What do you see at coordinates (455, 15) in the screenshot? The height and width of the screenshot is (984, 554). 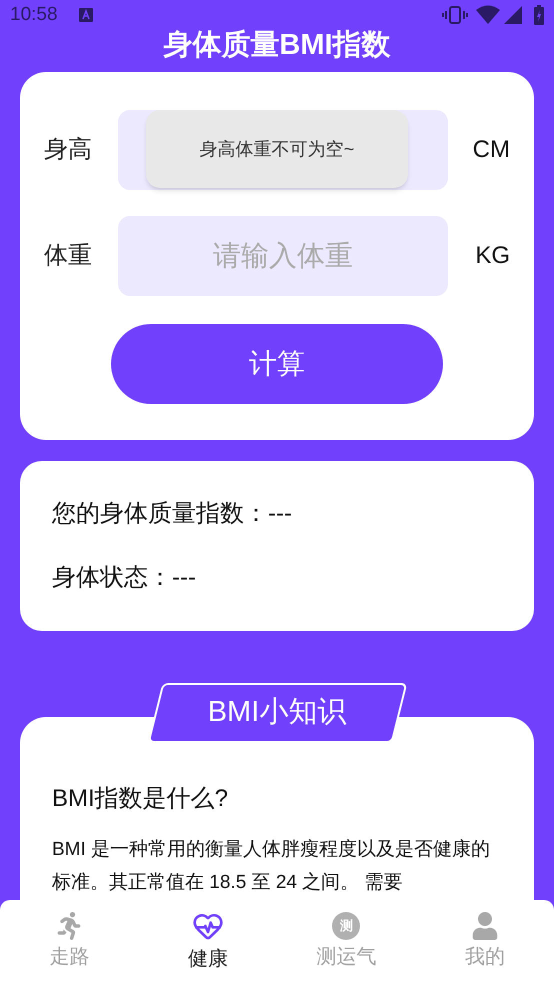 I see `vibrate-icon` at bounding box center [455, 15].